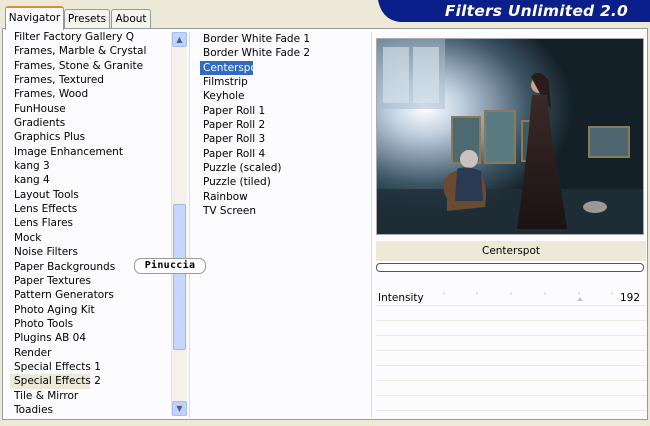  I want to click on category-item: Render, so click(90, 353).